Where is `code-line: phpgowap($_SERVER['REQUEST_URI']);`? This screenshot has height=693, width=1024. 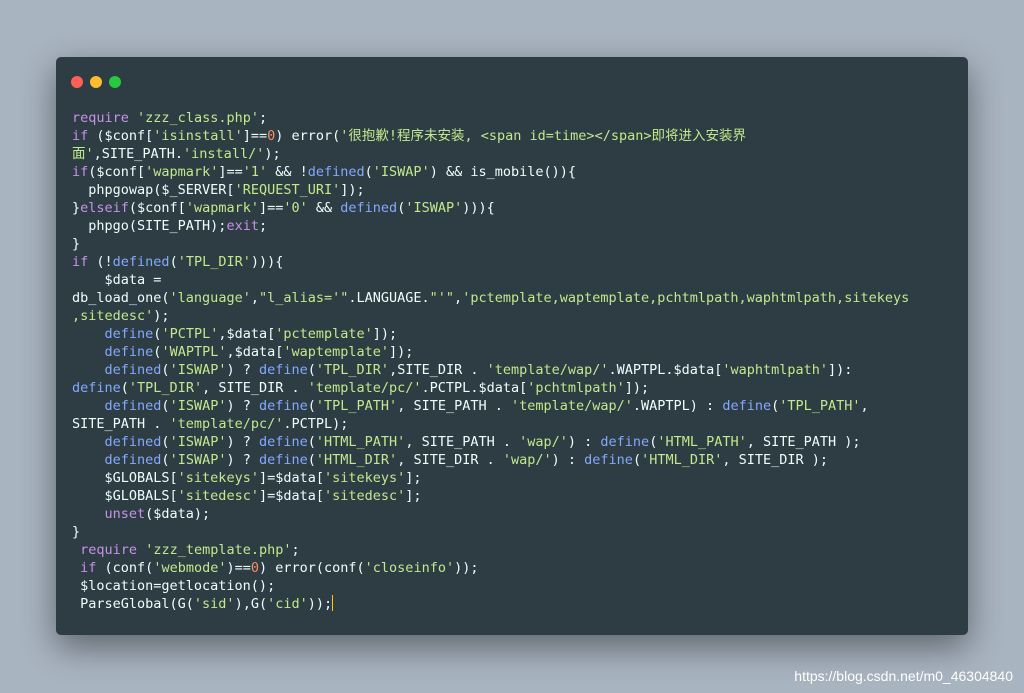
code-line: phpgowap($_SERVER['REQUEST_URI']); is located at coordinates (515, 190).